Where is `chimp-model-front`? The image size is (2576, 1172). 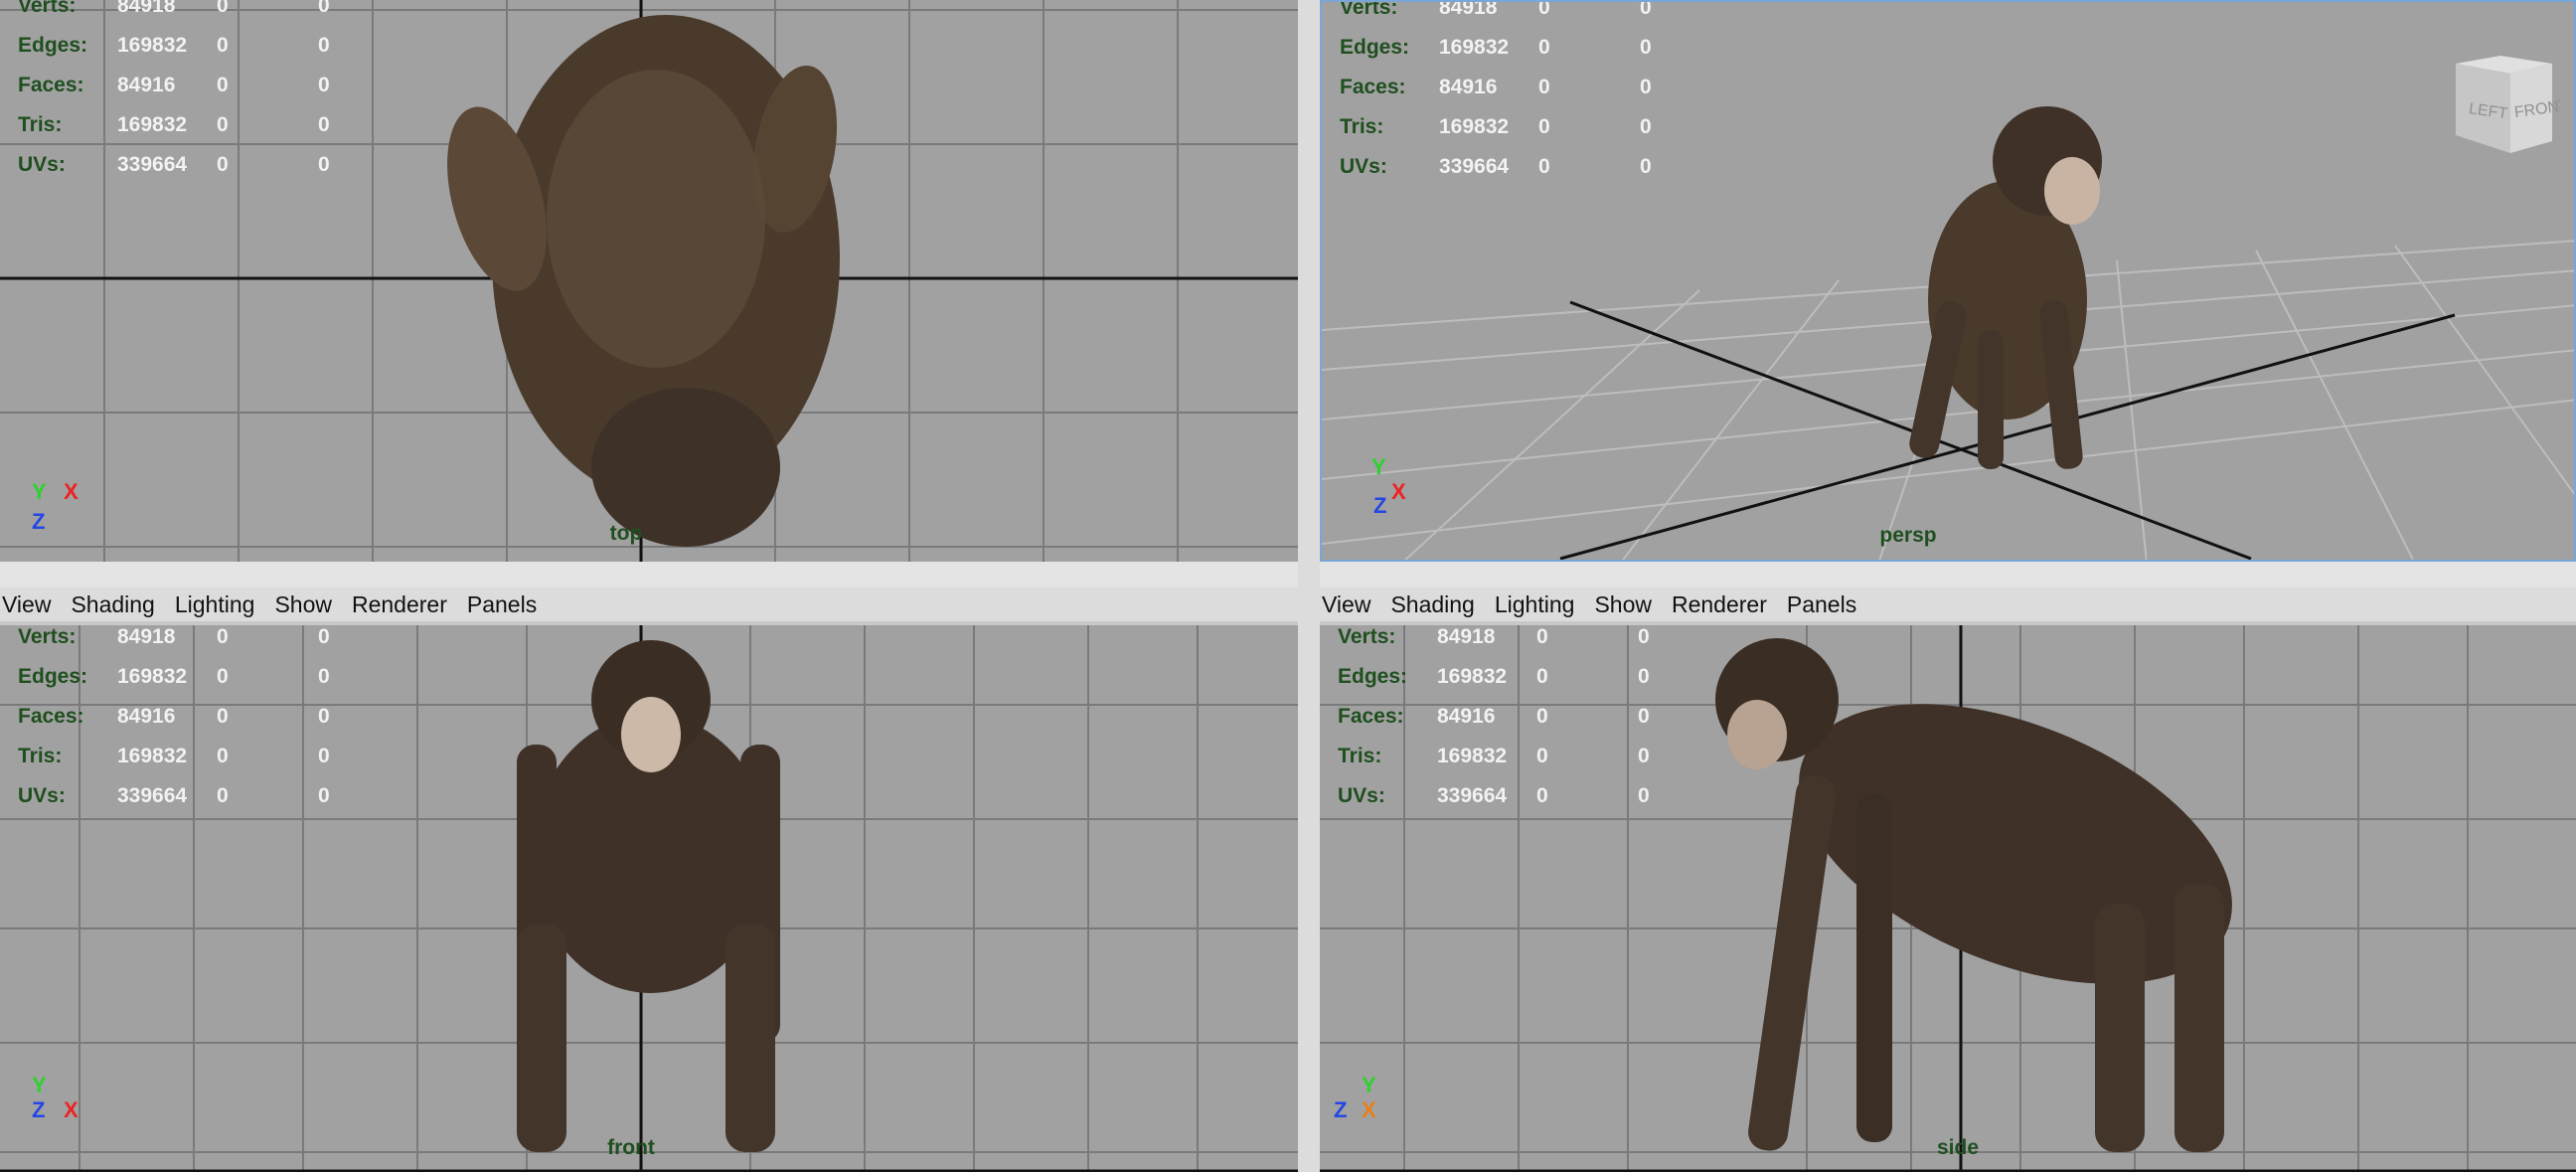 chimp-model-front is located at coordinates (648, 896).